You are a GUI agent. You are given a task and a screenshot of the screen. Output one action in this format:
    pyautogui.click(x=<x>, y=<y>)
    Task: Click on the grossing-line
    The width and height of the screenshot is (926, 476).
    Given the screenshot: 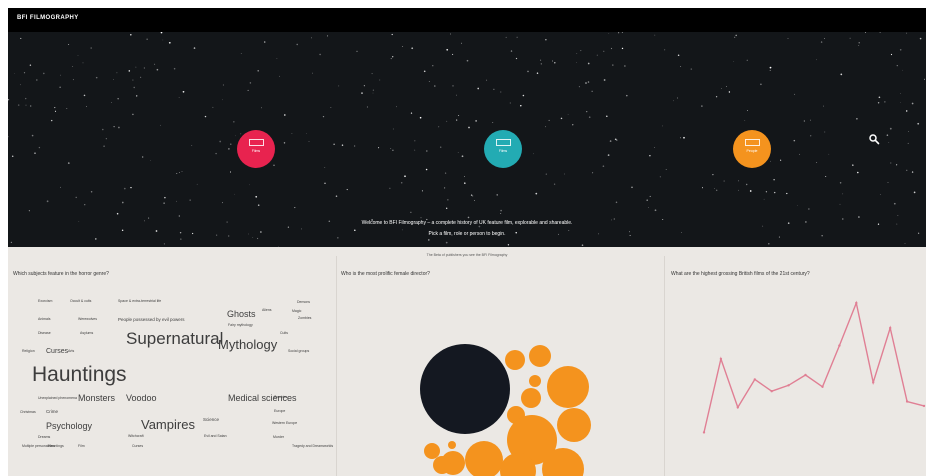 What is the action you would take?
    pyautogui.click(x=814, y=366)
    